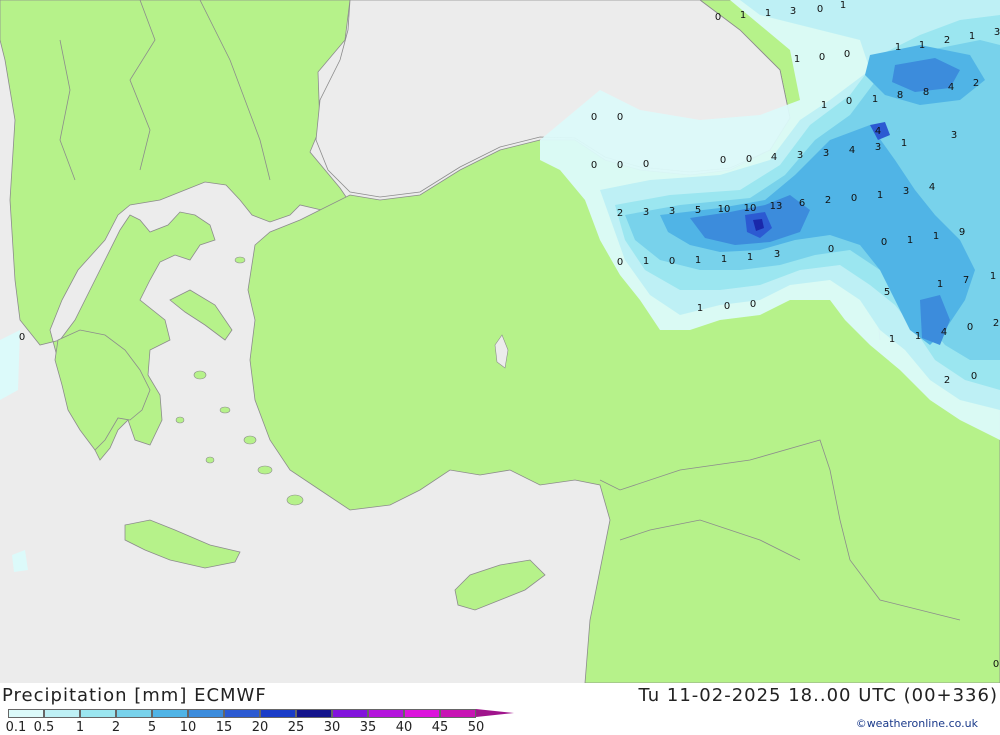 The image size is (1000, 735). Describe the element at coordinates (495, 713) in the screenshot. I see `legend-arrow` at that location.